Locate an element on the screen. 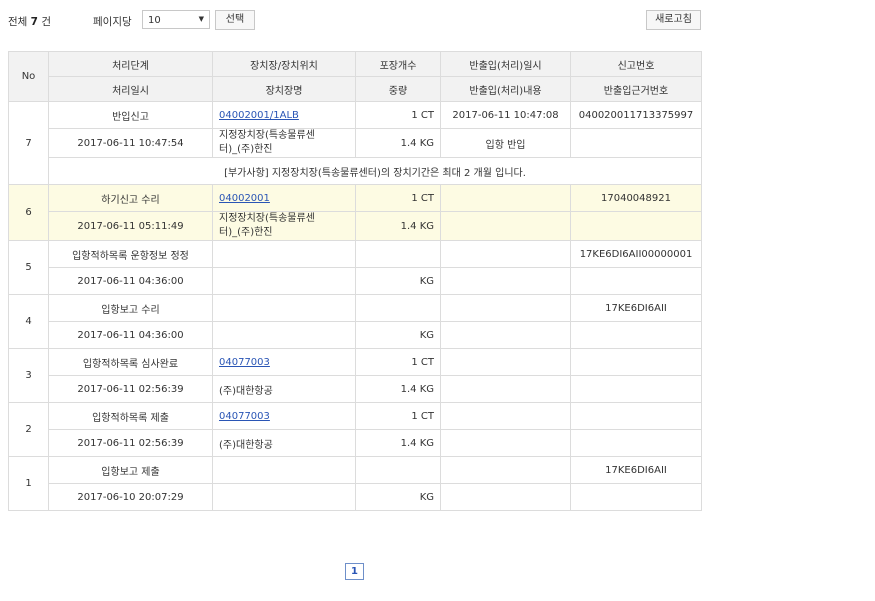 The image size is (875, 601). table-row-detail: 2017-06-10 20:07:29 KG is located at coordinates (355, 497).